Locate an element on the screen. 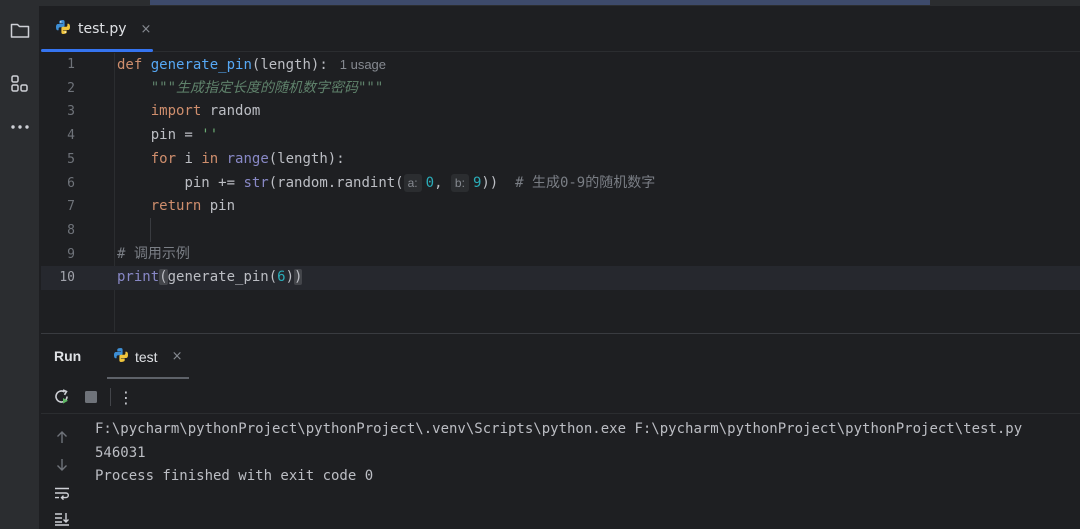  stop-icon is located at coordinates (91, 397).